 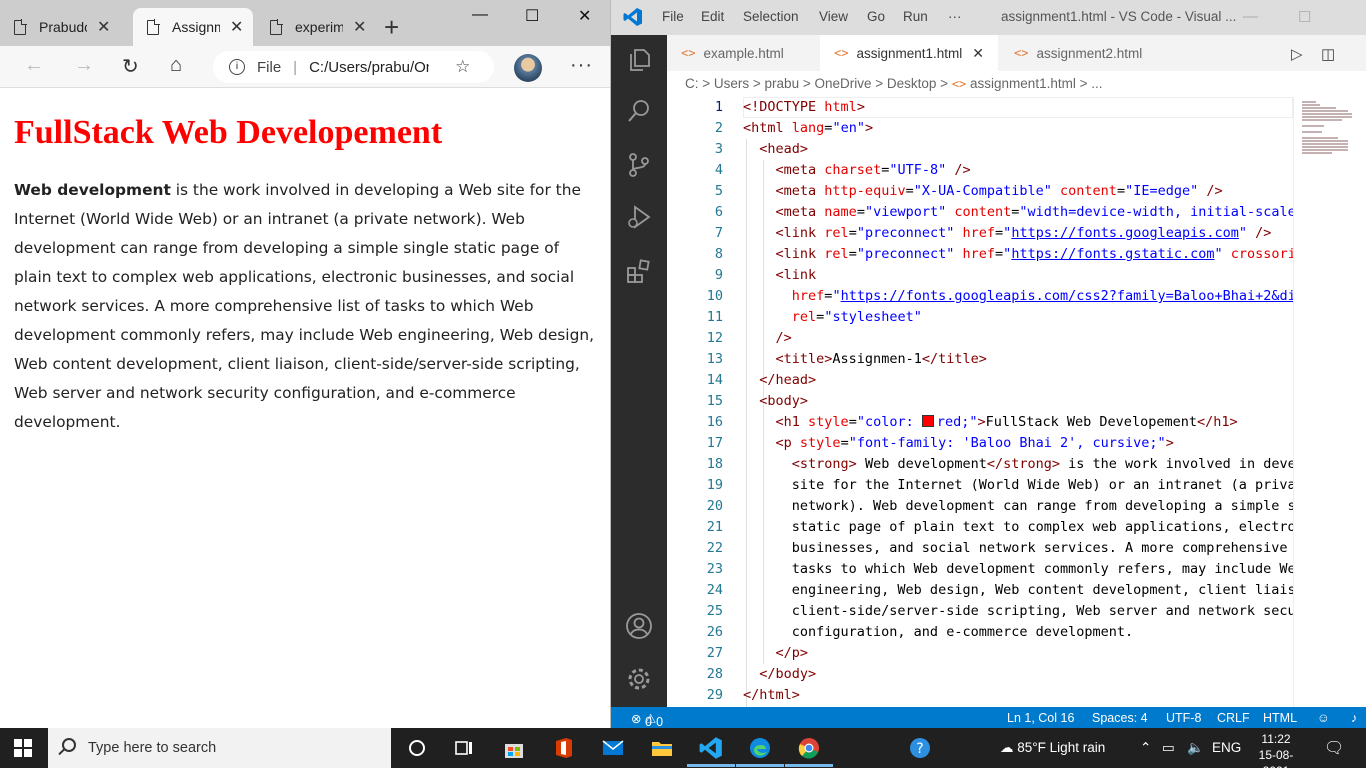 I want to click on breadcrumb-file: assignment1.html, so click(x=1023, y=83).